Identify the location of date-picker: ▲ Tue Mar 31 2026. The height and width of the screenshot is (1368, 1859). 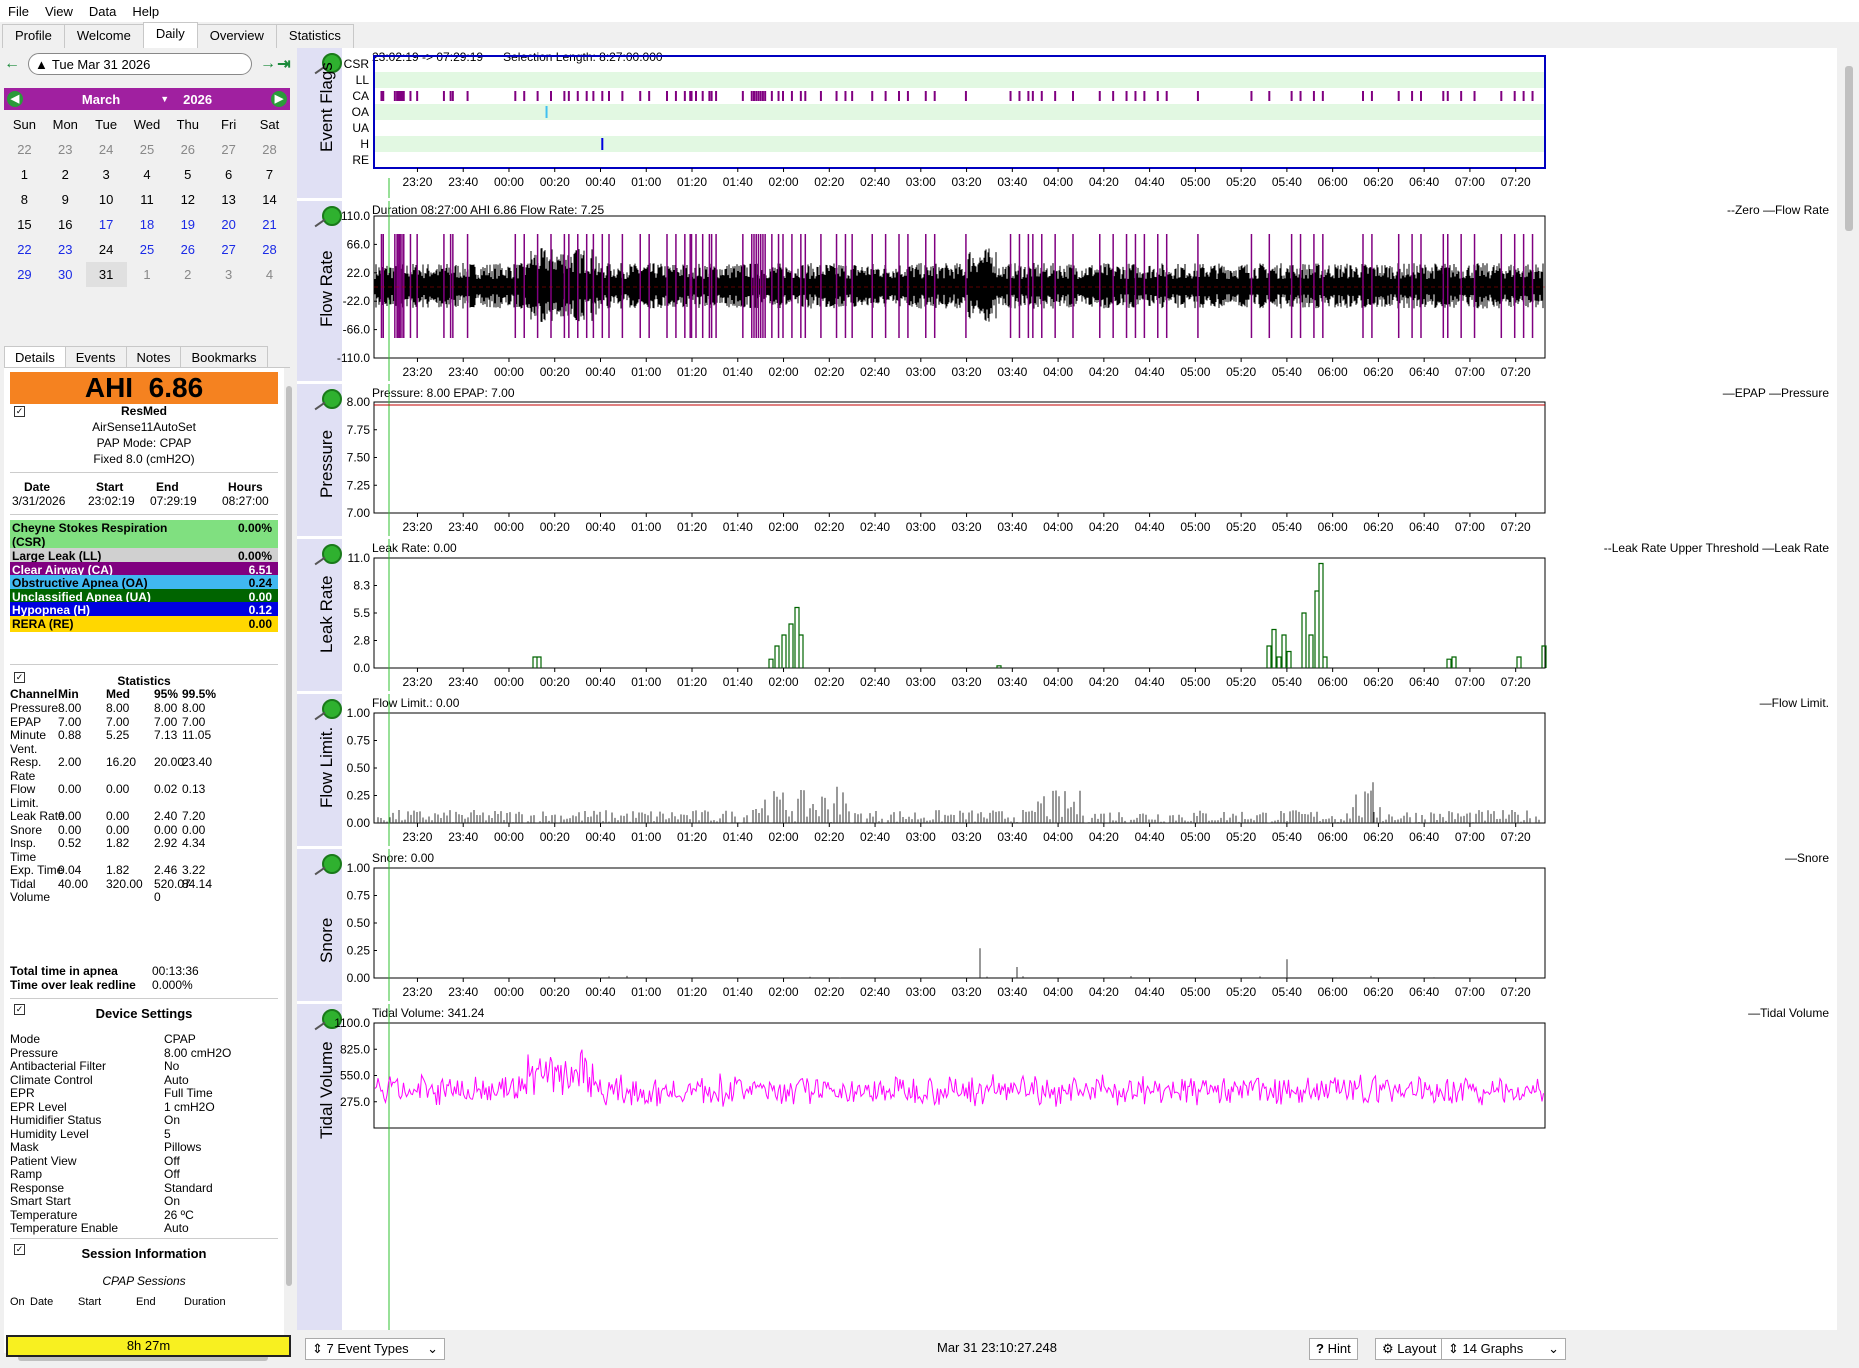
(140, 64).